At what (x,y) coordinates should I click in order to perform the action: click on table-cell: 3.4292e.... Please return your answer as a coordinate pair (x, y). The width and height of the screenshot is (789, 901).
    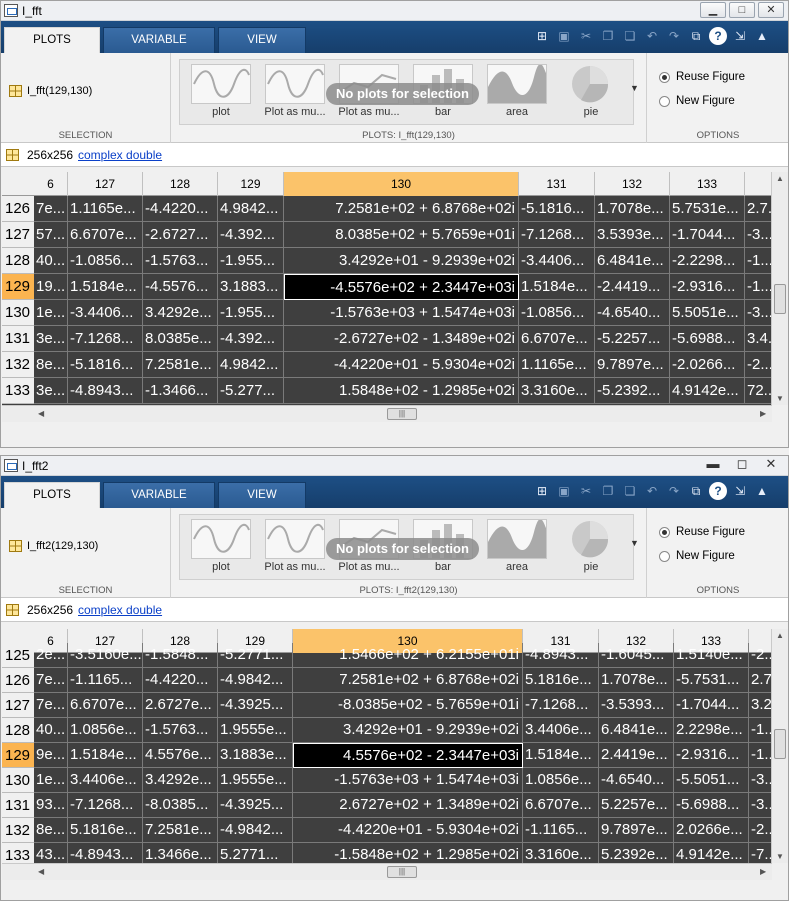
    Looking at the image, I should click on (180, 780).